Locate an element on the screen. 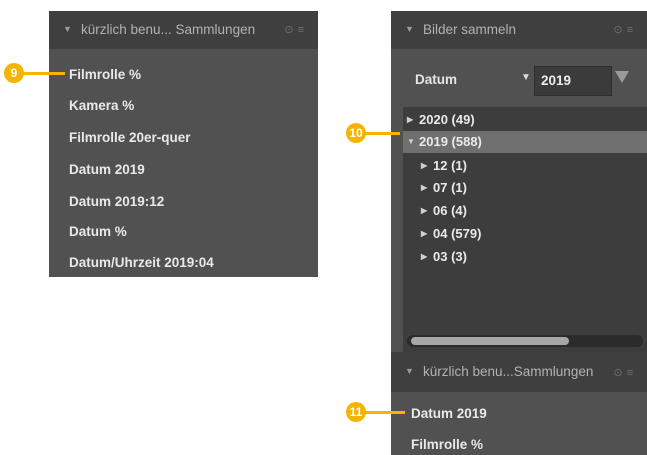 This screenshot has width=647, height=455. panel-header: ▼ kürzlich benu... Sammlungen ⊙≡ is located at coordinates (183, 30).